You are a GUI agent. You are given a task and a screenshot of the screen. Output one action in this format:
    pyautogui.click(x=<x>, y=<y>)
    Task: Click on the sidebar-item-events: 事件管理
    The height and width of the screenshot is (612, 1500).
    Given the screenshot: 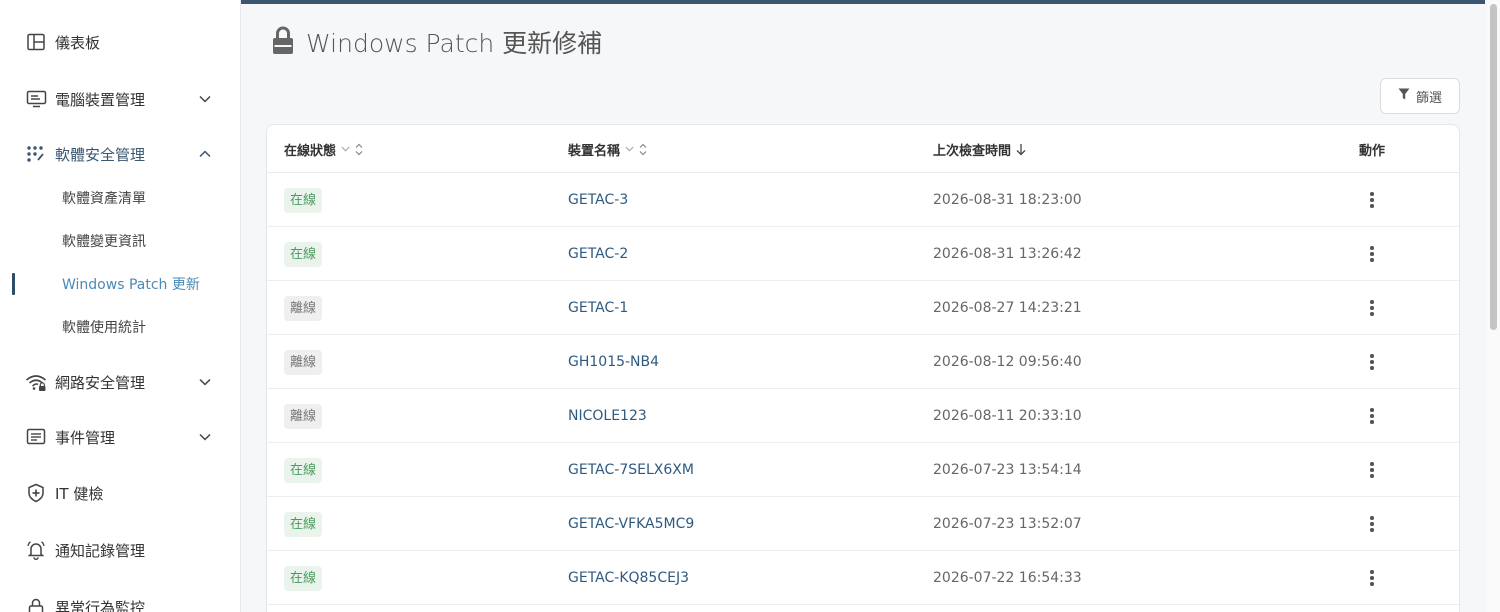 What is the action you would take?
    pyautogui.click(x=120, y=437)
    